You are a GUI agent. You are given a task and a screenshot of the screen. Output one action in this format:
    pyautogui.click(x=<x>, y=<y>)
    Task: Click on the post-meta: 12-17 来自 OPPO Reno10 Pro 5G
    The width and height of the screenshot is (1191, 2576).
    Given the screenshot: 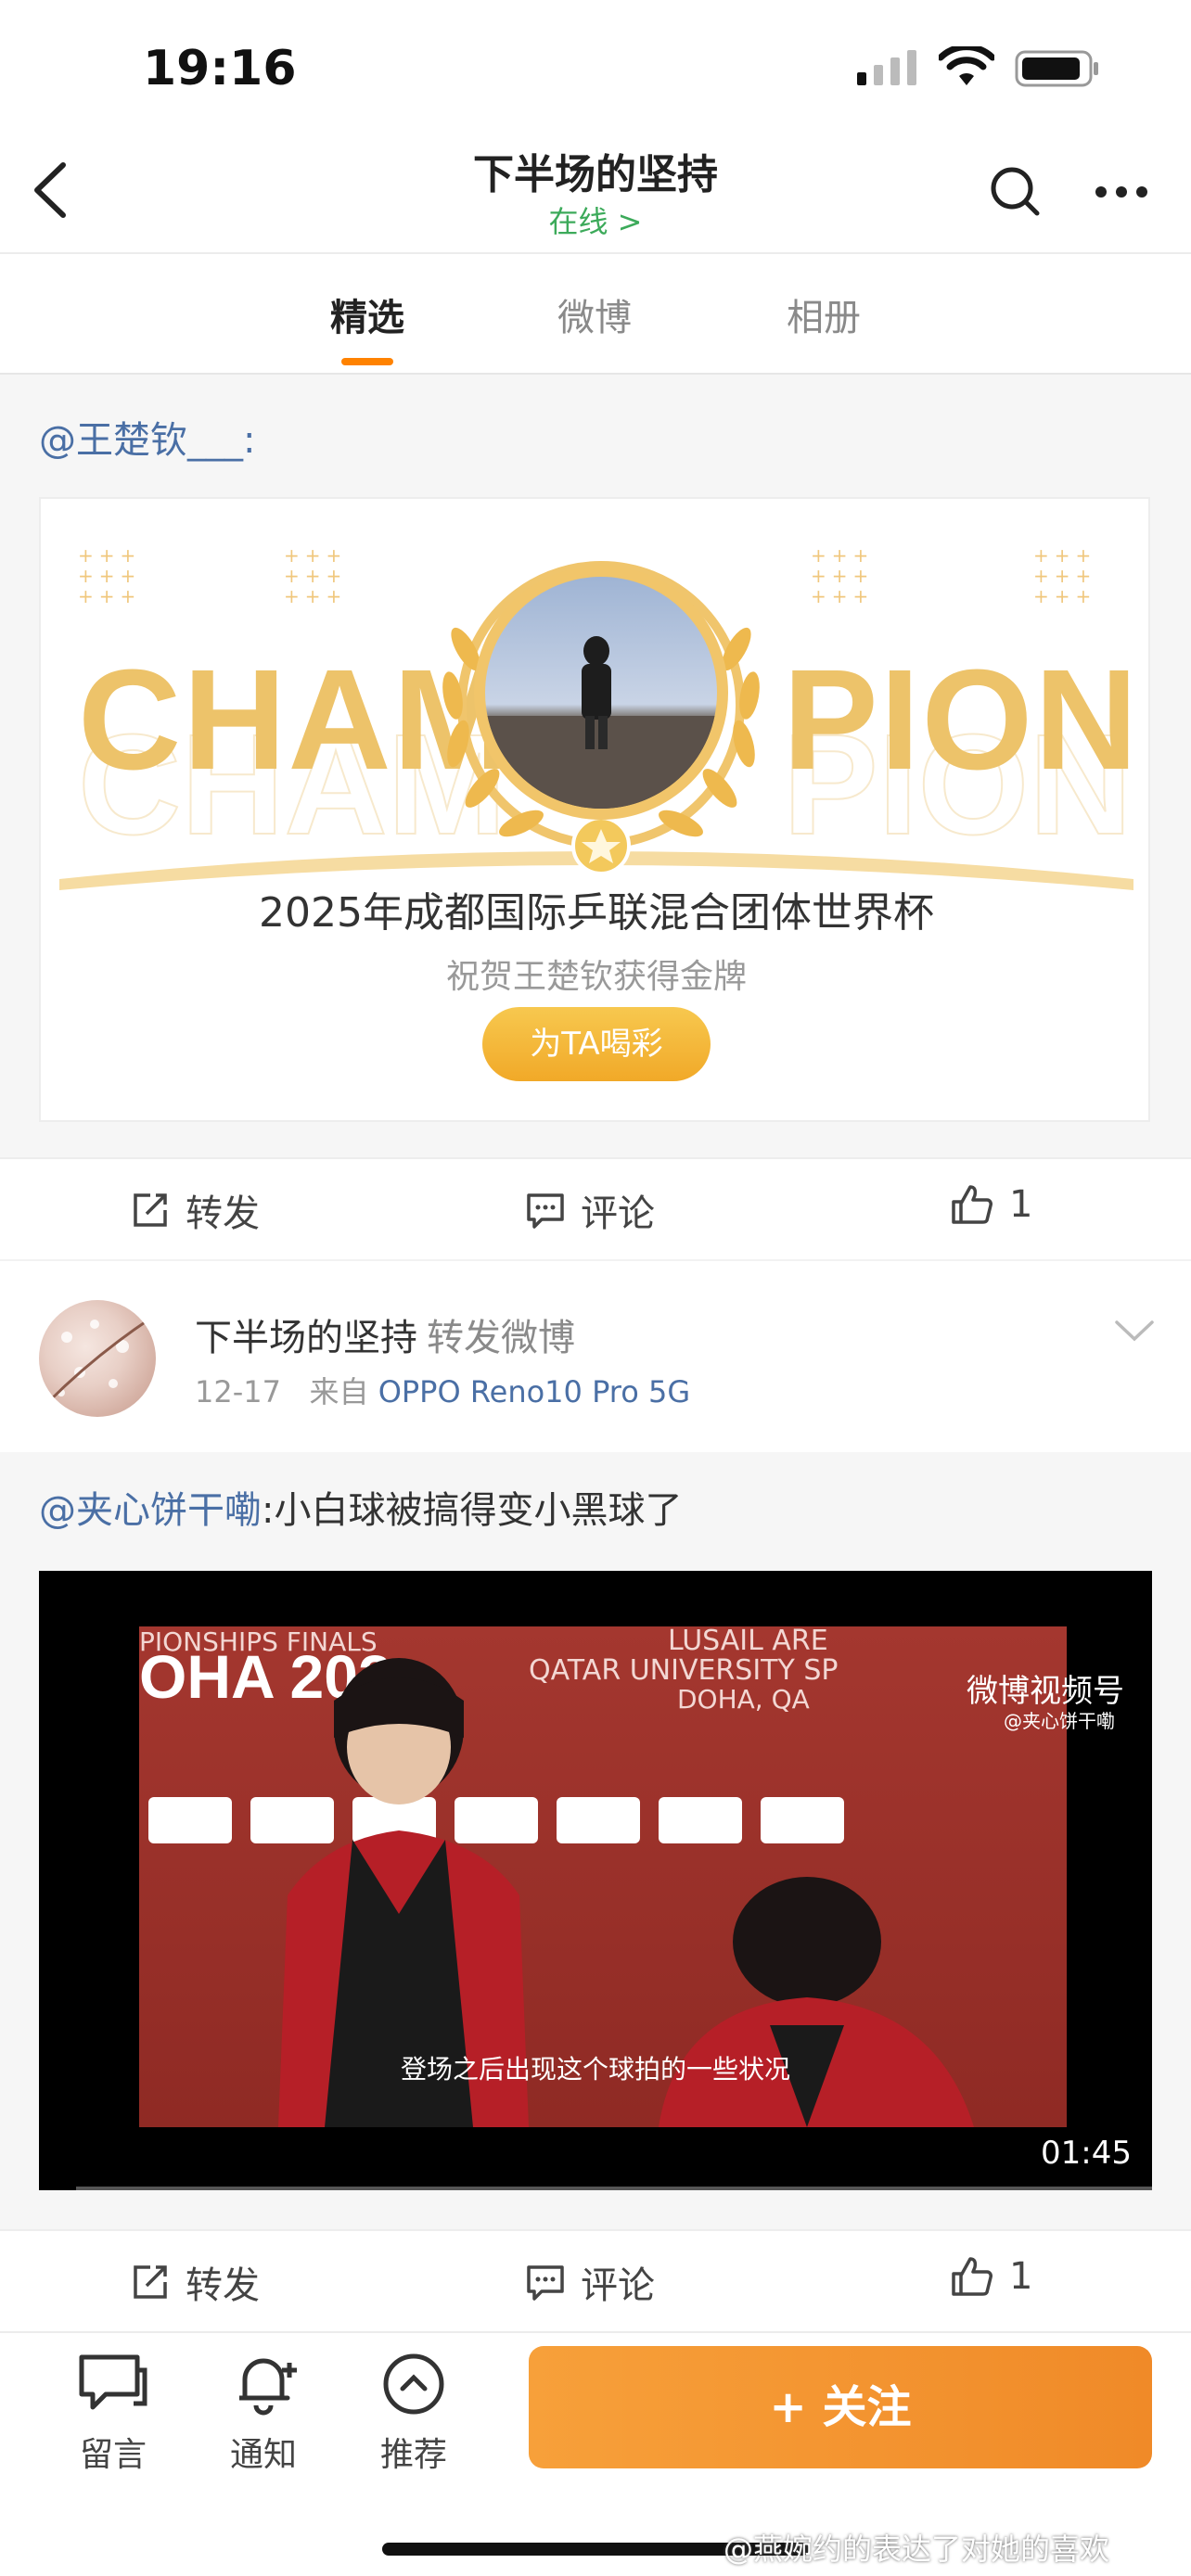 What is the action you would take?
    pyautogui.click(x=442, y=1390)
    